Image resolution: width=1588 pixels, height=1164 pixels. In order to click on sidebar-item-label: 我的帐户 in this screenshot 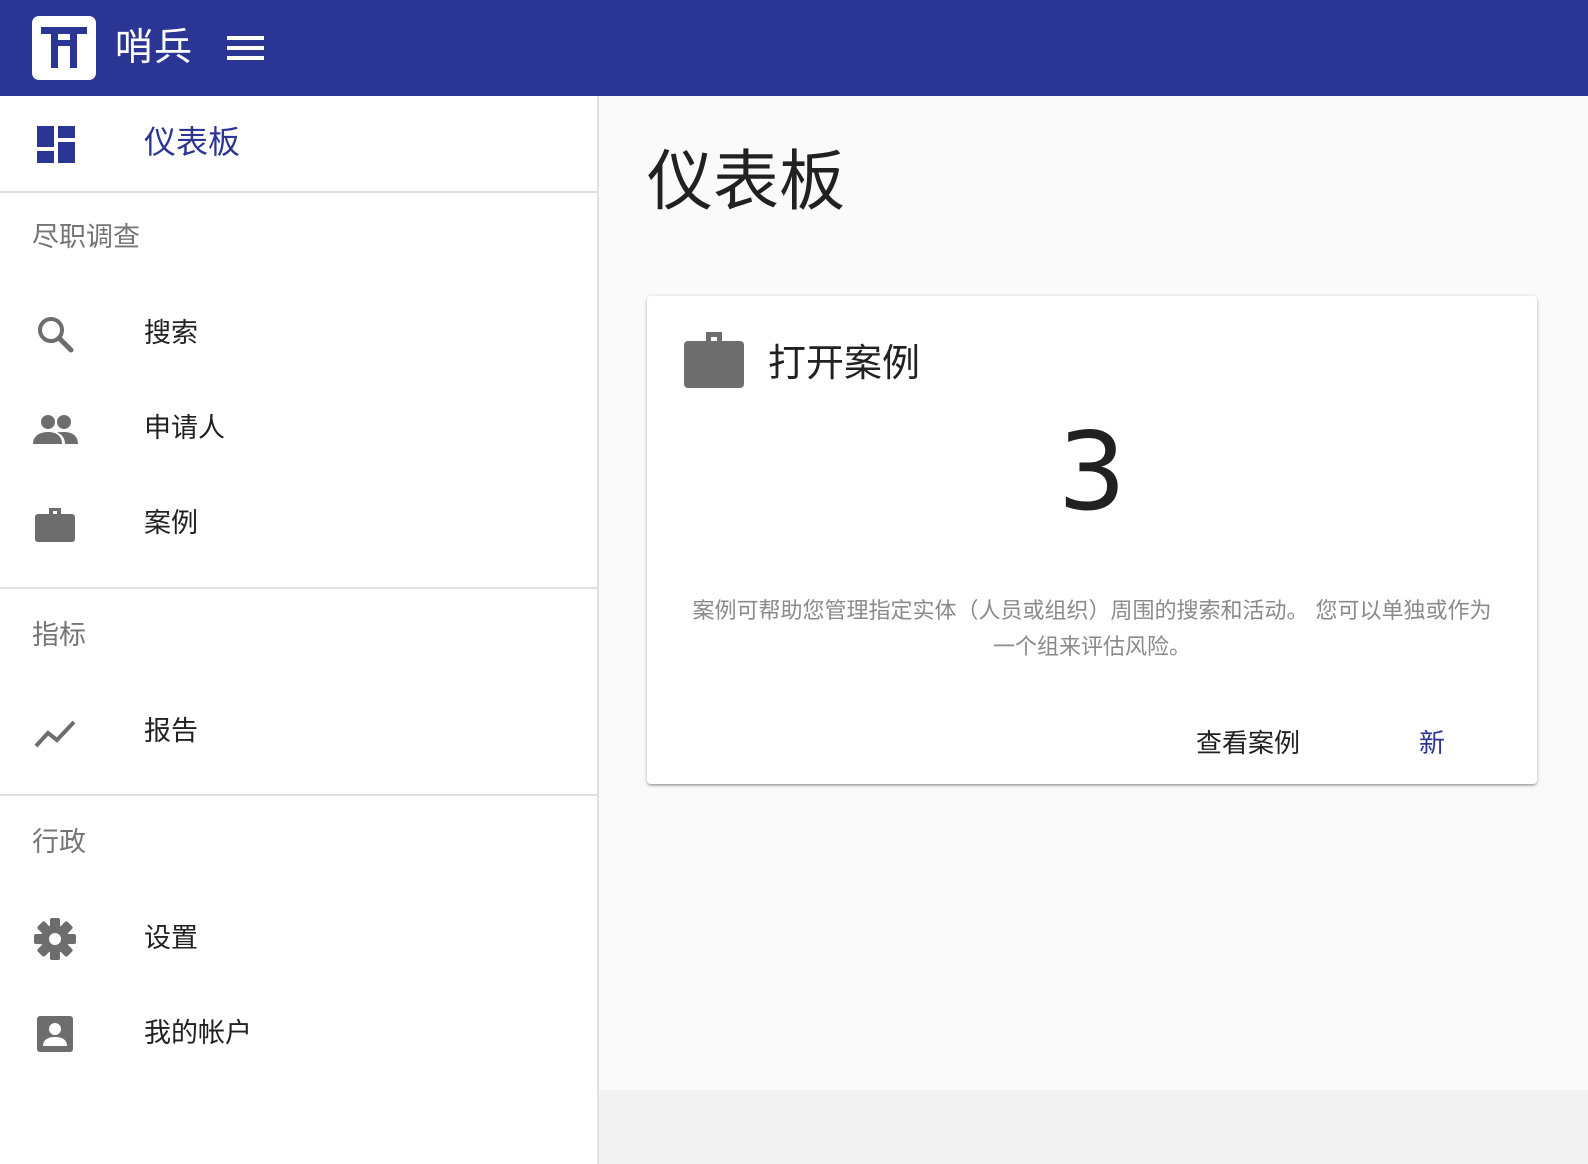, I will do `click(198, 1033)`.